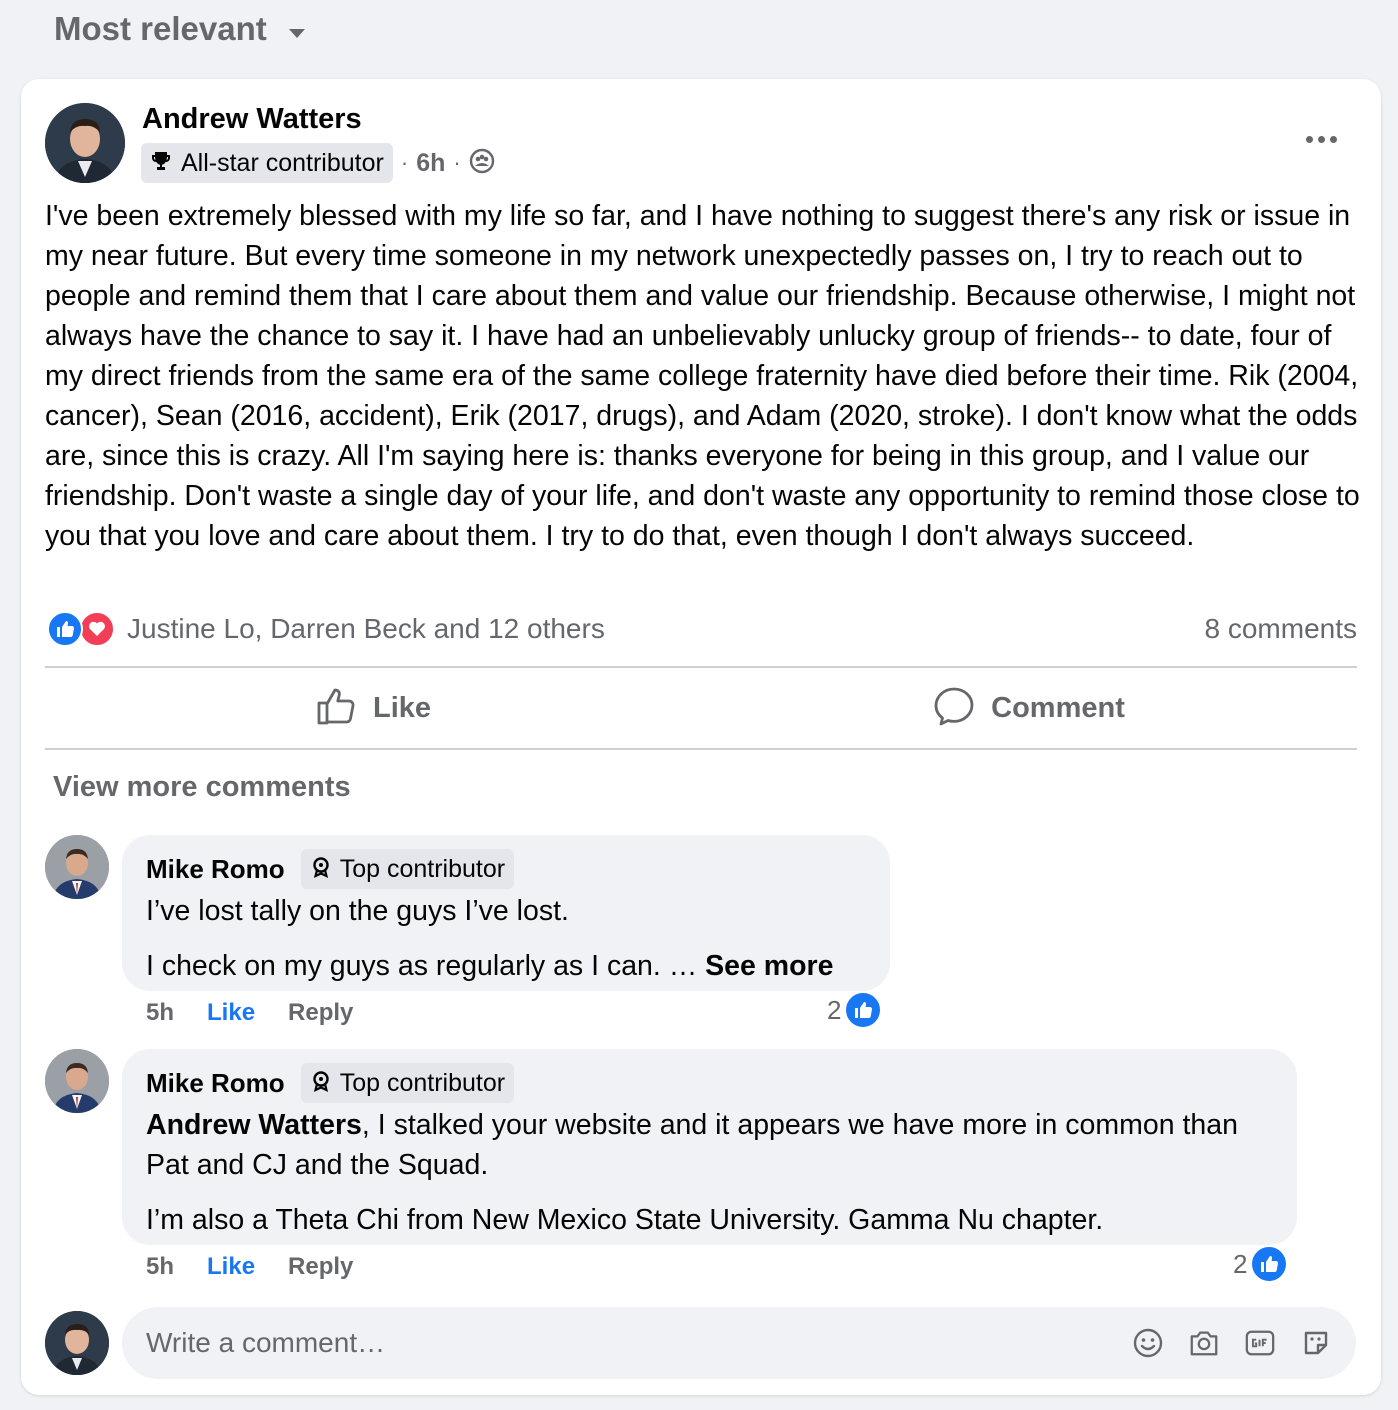 This screenshot has width=1398, height=1410. I want to click on see-more-link: See more, so click(769, 966).